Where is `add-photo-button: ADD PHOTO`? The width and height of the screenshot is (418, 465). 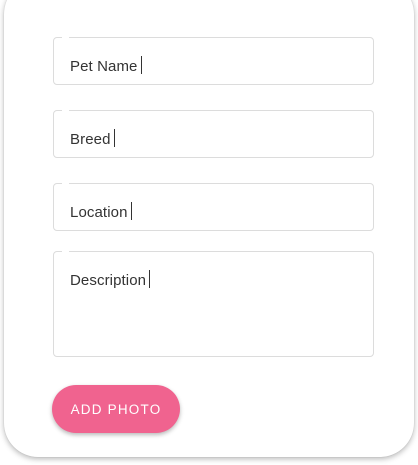
add-photo-button: ADD PHOTO is located at coordinates (116, 409).